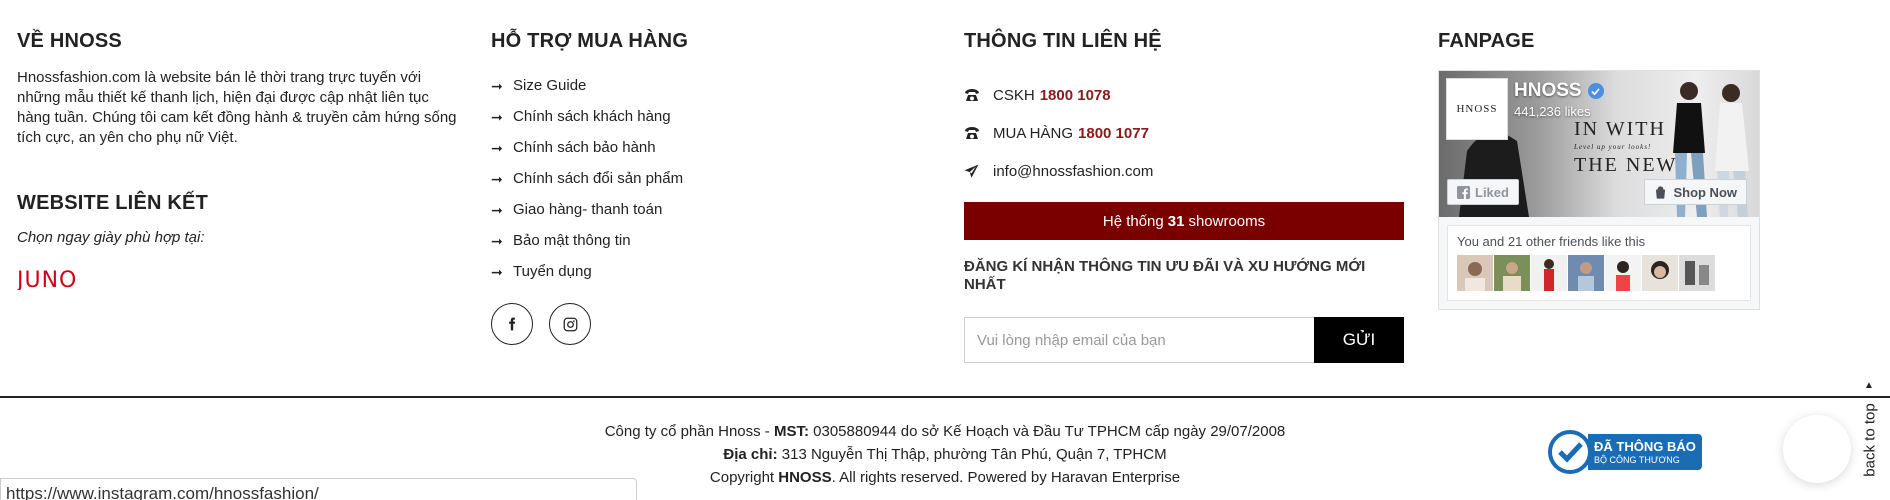 The height and width of the screenshot is (500, 1890). I want to click on juno-logo: JUNO, so click(46, 280).